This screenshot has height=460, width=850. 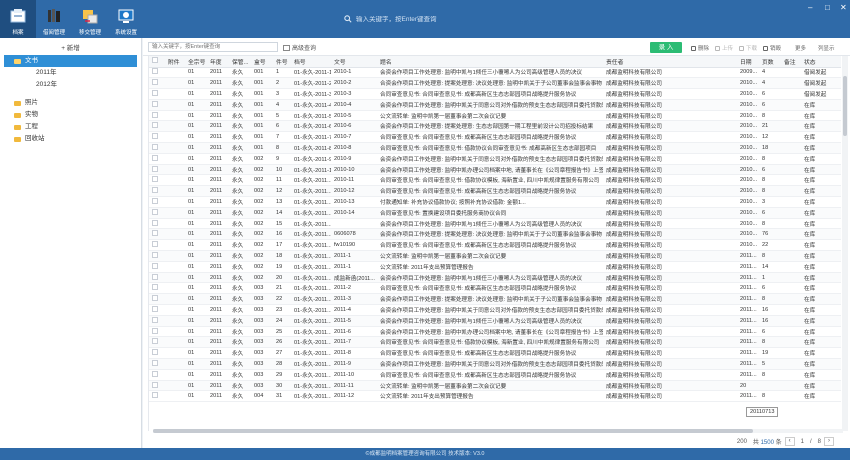 What do you see at coordinates (800, 48) in the screenshot?
I see `more-button: 更多` at bounding box center [800, 48].